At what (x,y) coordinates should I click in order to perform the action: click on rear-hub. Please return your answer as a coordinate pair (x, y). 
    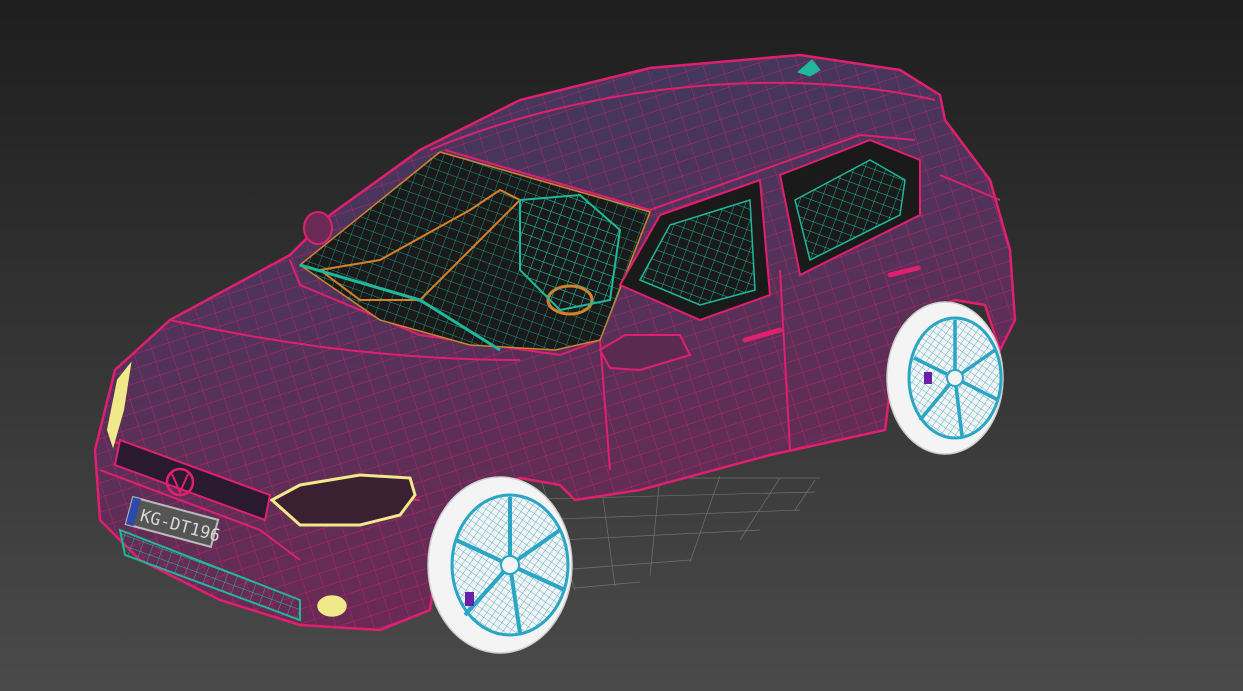
    Looking at the image, I should click on (955, 378).